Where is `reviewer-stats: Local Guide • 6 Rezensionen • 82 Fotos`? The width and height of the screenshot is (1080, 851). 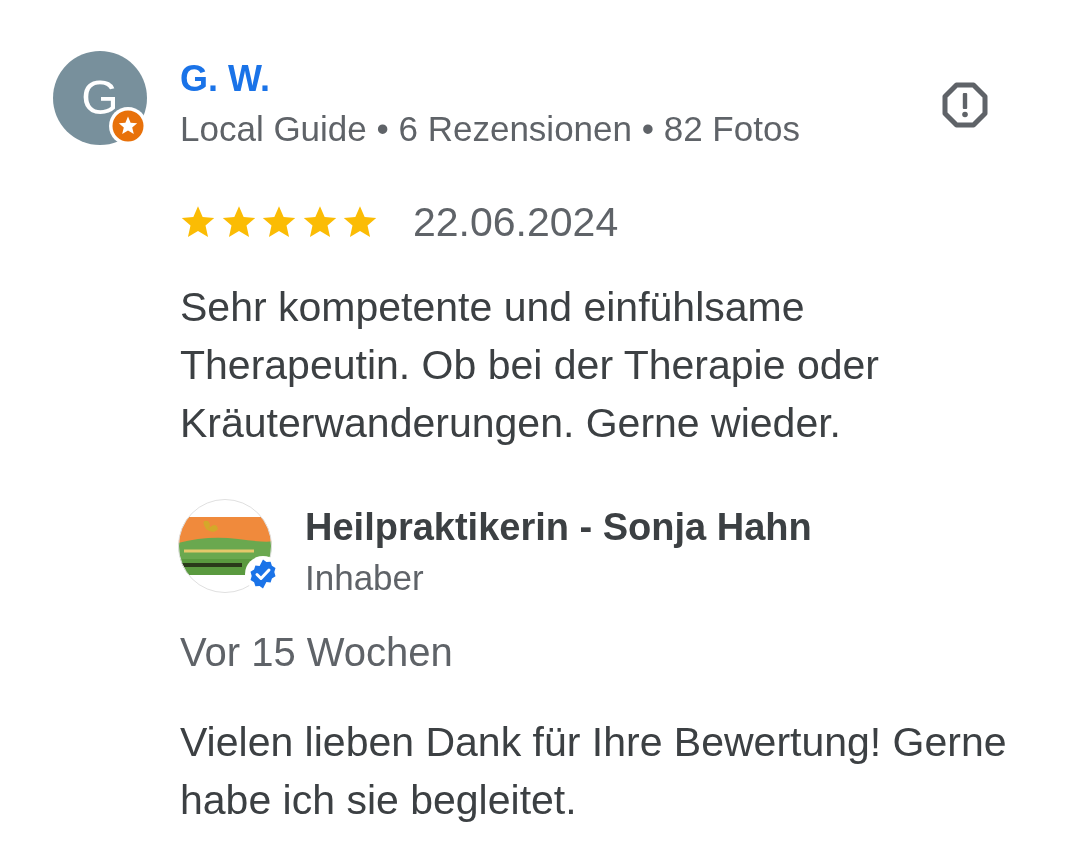
reviewer-stats: Local Guide • 6 Rezensionen • 82 Fotos is located at coordinates (490, 129).